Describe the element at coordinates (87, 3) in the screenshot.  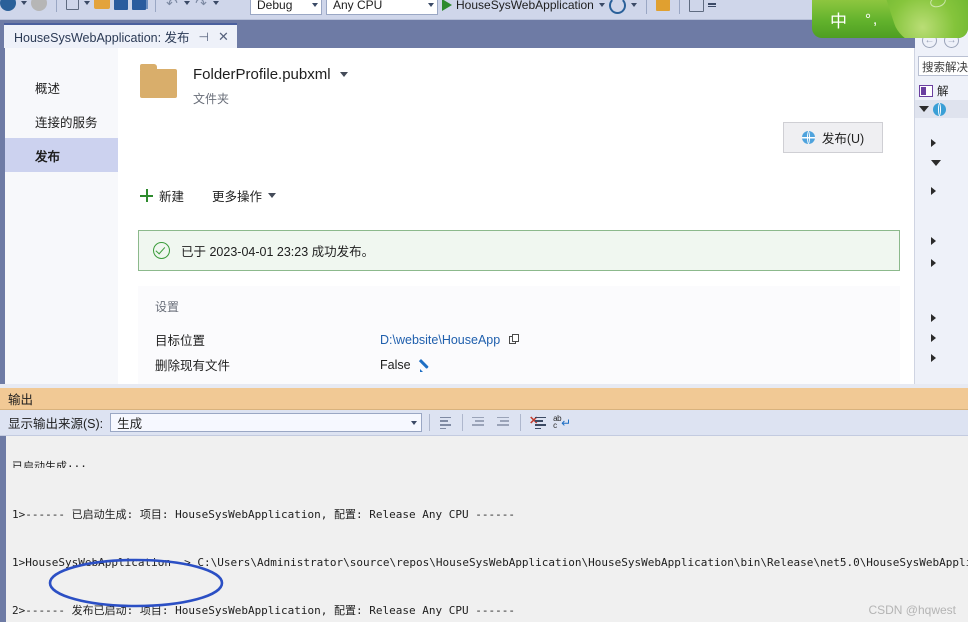
I see `new-item-dropdown-icon` at that location.